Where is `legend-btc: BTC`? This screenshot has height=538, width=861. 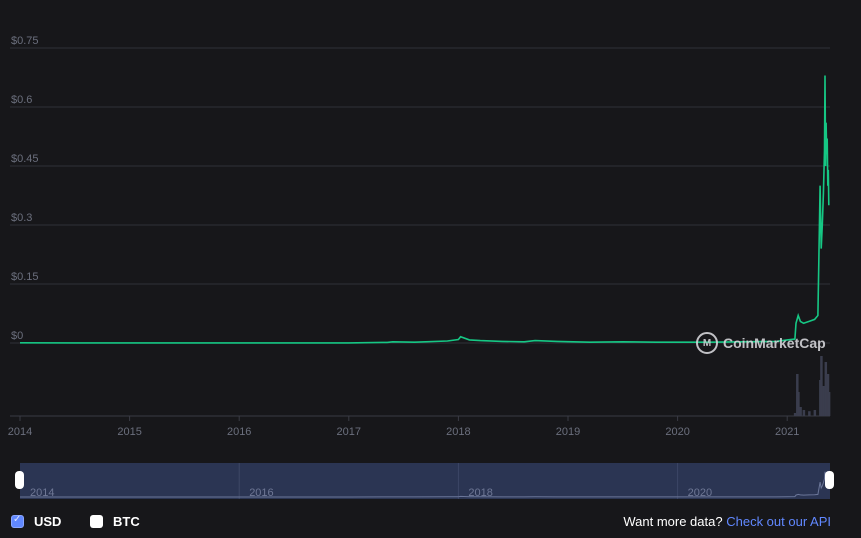 legend-btc: BTC is located at coordinates (115, 521).